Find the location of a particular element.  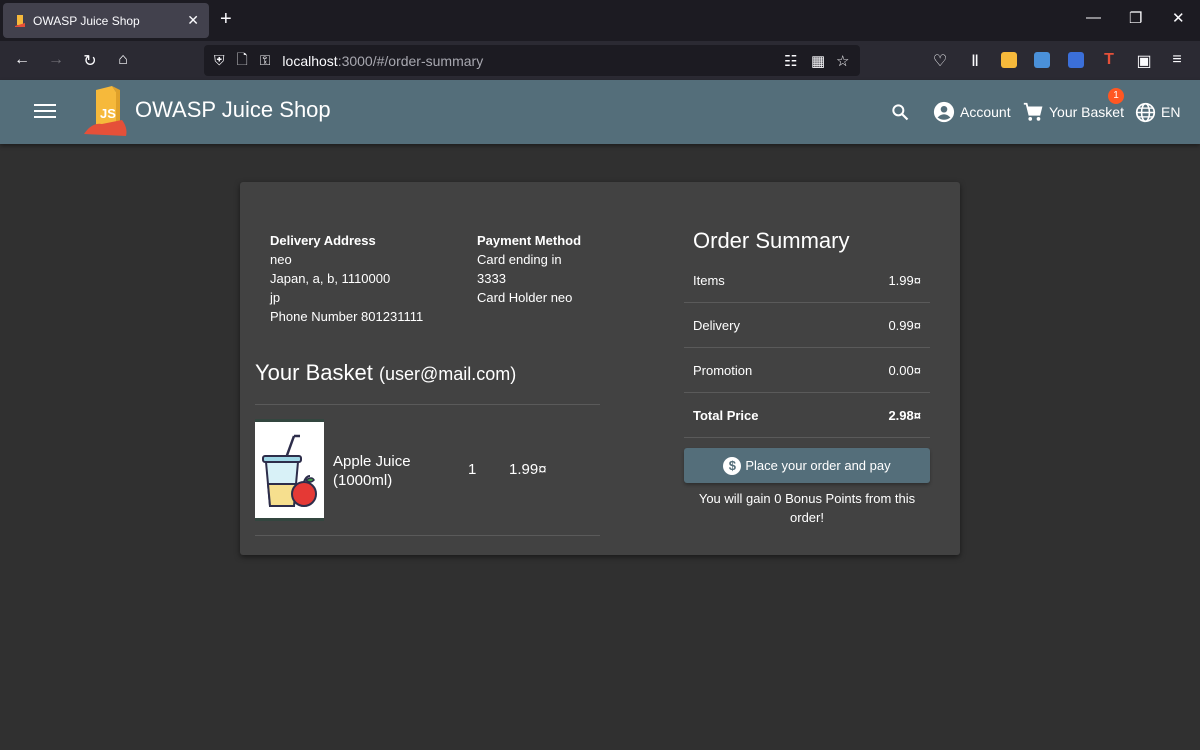

browser-tab-bar: OWASP Juice Shop ✕ + — ❐ ✕ is located at coordinates (600, 20).